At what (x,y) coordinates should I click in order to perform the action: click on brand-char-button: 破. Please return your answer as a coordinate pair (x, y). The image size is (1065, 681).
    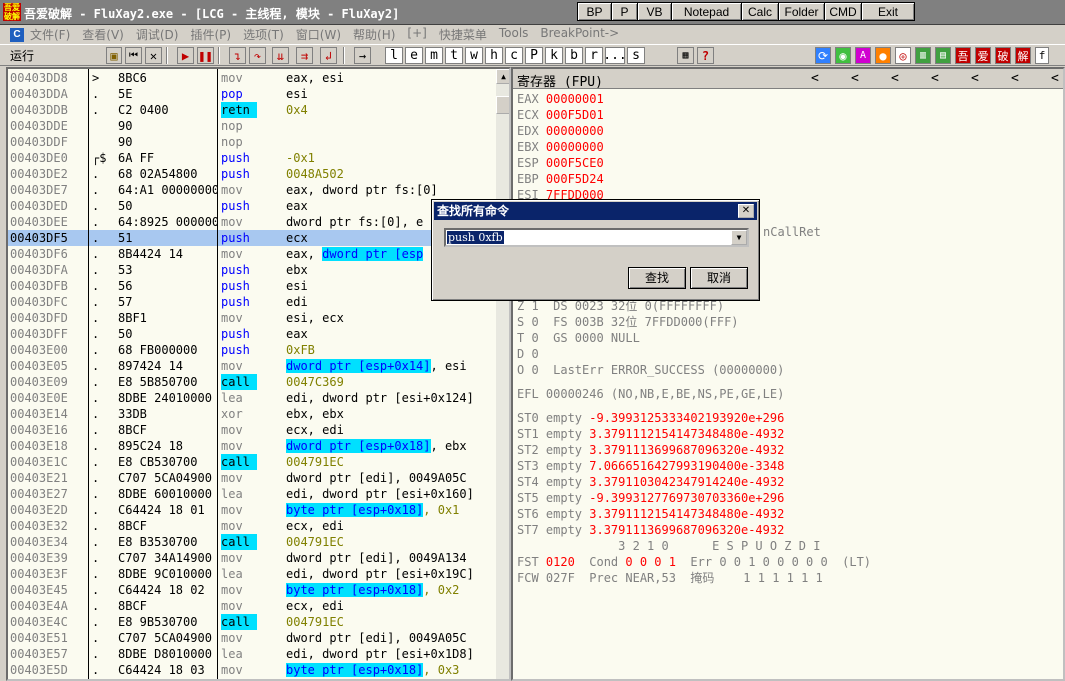
    Looking at the image, I should click on (1003, 55).